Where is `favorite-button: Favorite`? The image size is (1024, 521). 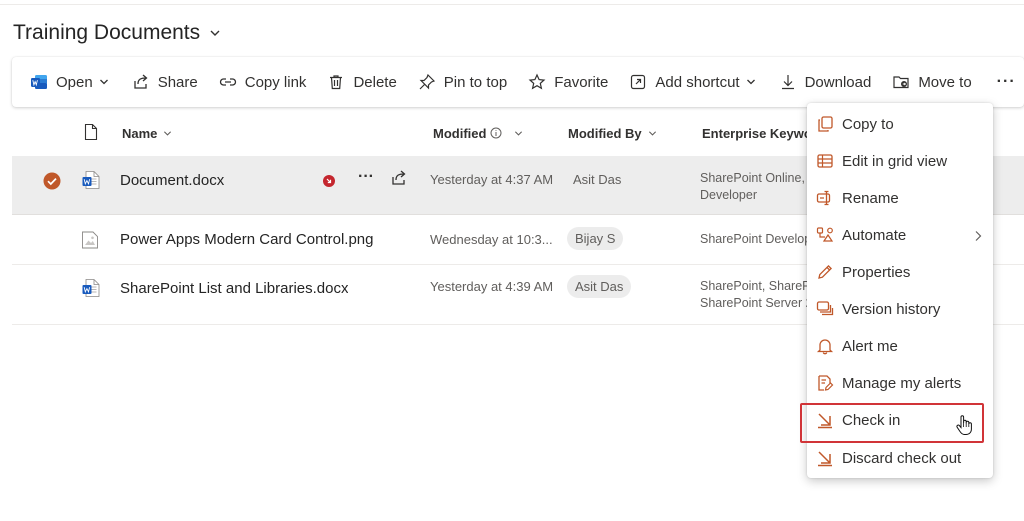 favorite-button: Favorite is located at coordinates (568, 82).